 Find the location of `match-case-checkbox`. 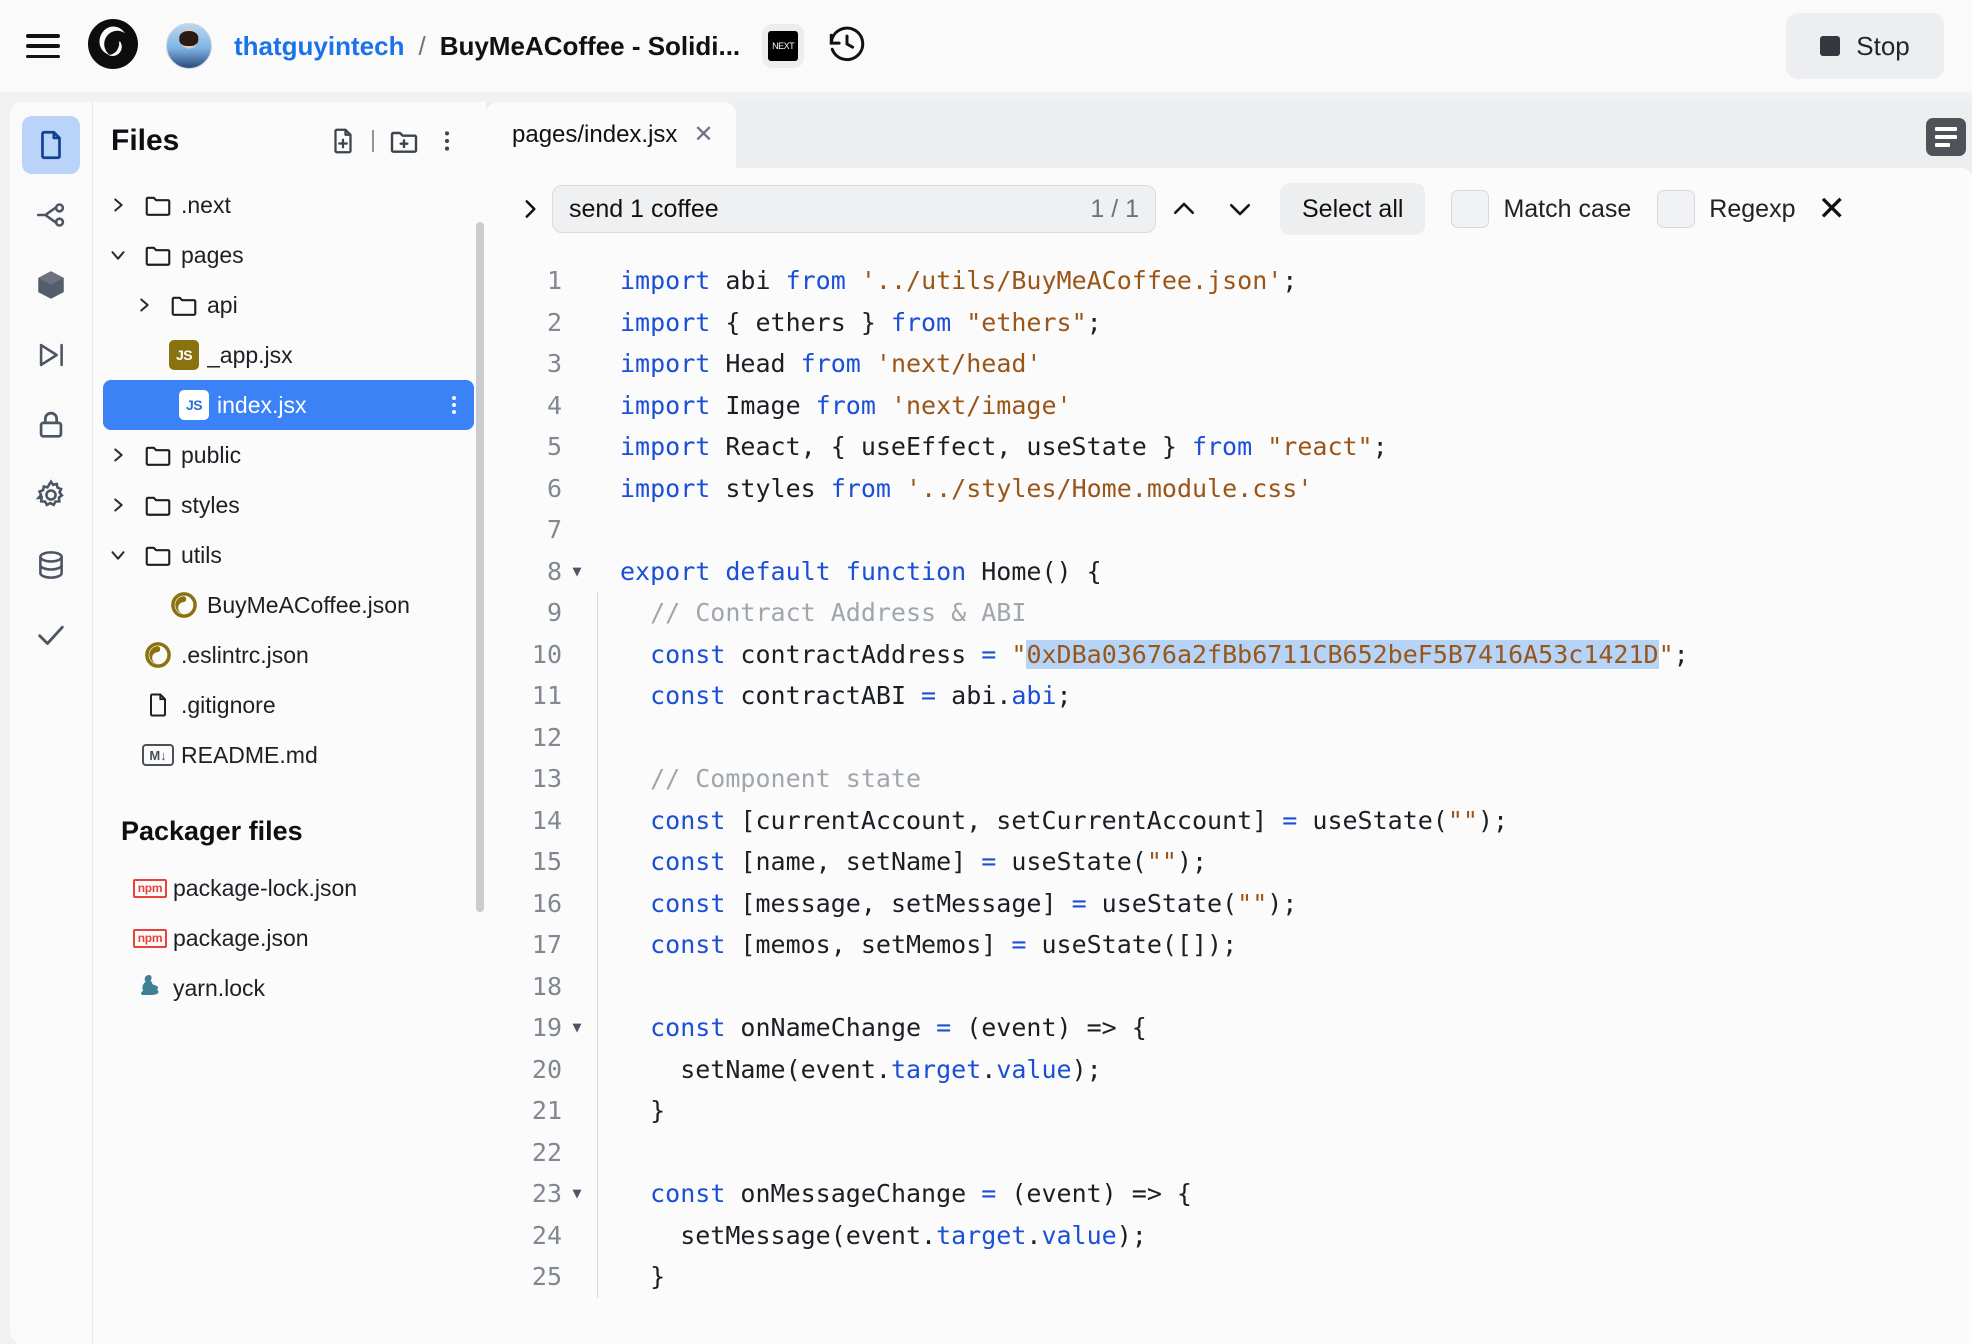

match-case-checkbox is located at coordinates (1470, 209).